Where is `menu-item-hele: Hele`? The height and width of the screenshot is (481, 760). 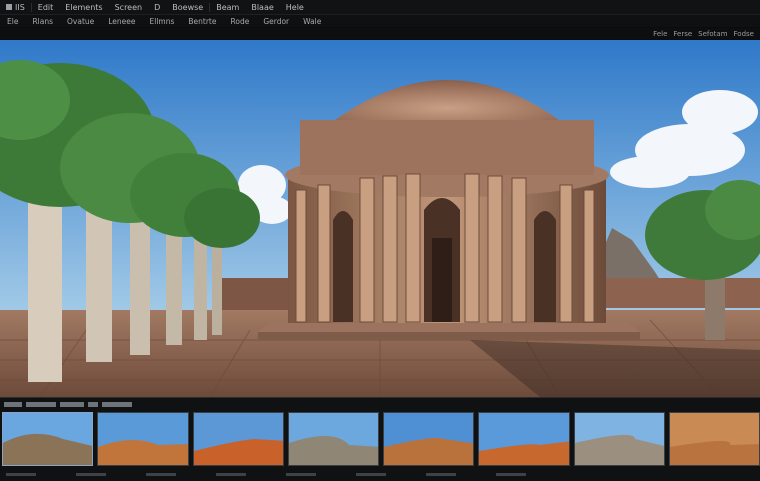
menu-item-hele: Hele is located at coordinates (295, 7).